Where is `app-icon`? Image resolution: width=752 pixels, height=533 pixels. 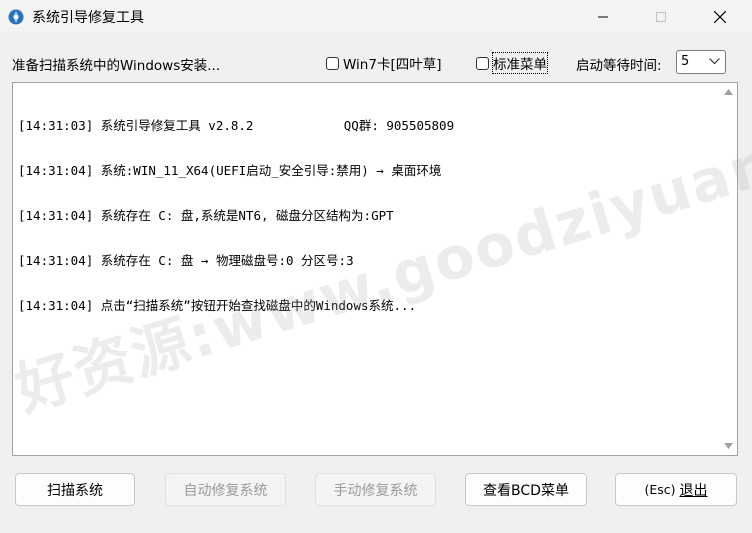
app-icon is located at coordinates (16, 17).